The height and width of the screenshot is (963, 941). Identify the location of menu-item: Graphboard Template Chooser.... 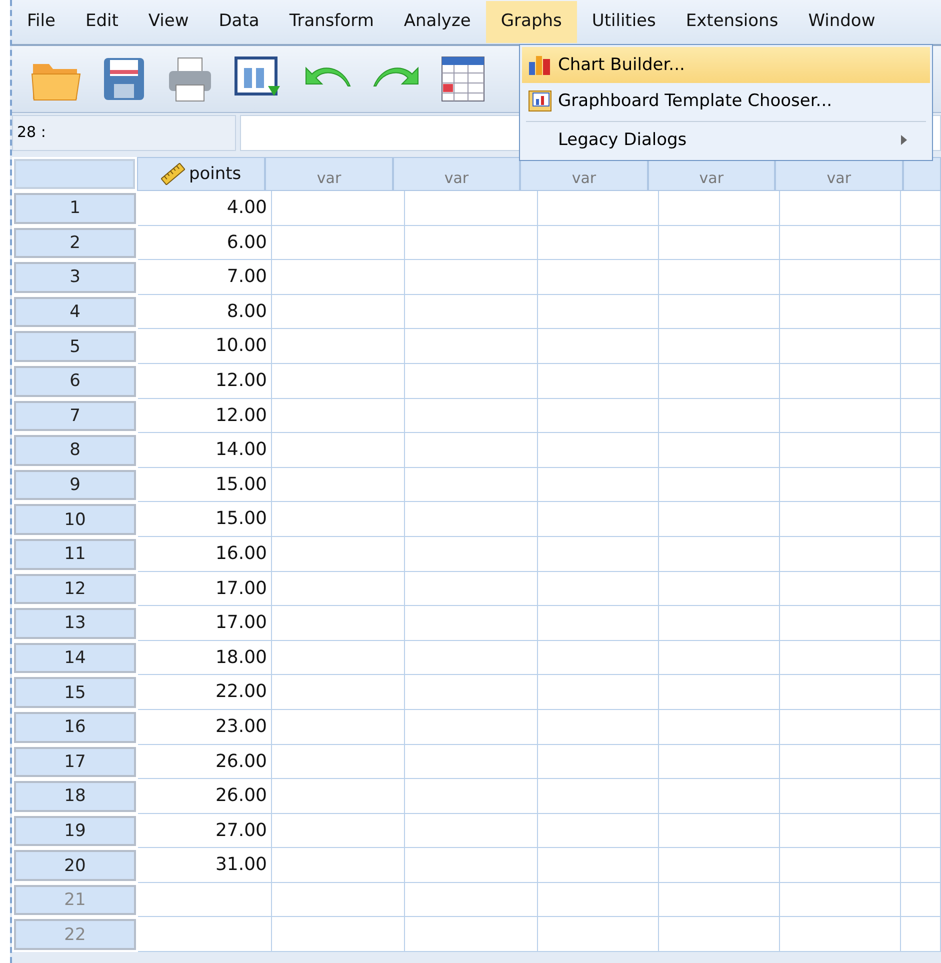
(726, 101).